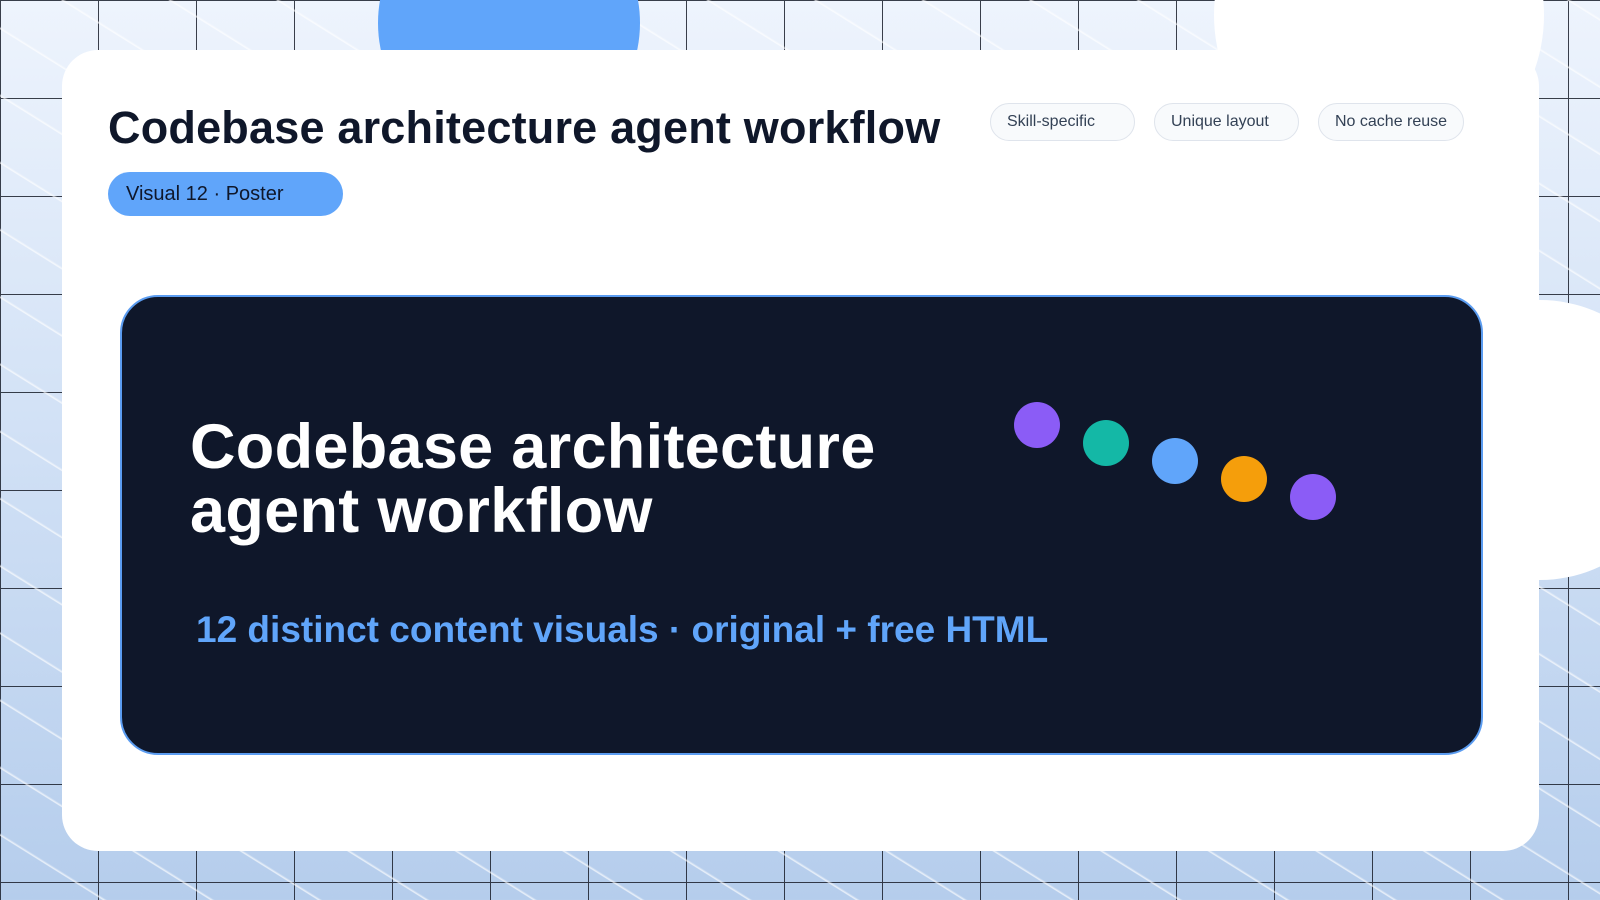 The width and height of the screenshot is (1600, 900). I want to click on dot-orange, so click(1244, 479).